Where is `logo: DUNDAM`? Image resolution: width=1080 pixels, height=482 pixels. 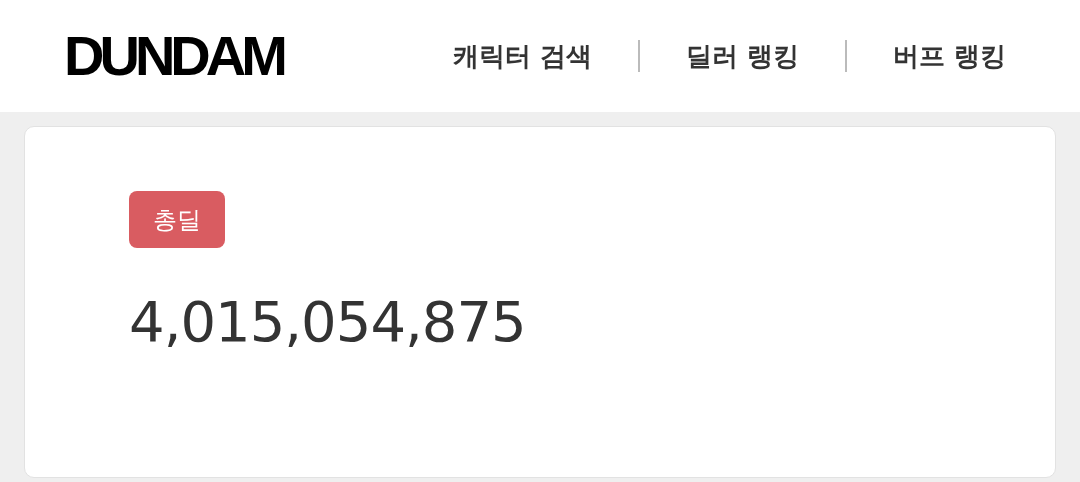
logo: DUNDAM is located at coordinates (173, 56).